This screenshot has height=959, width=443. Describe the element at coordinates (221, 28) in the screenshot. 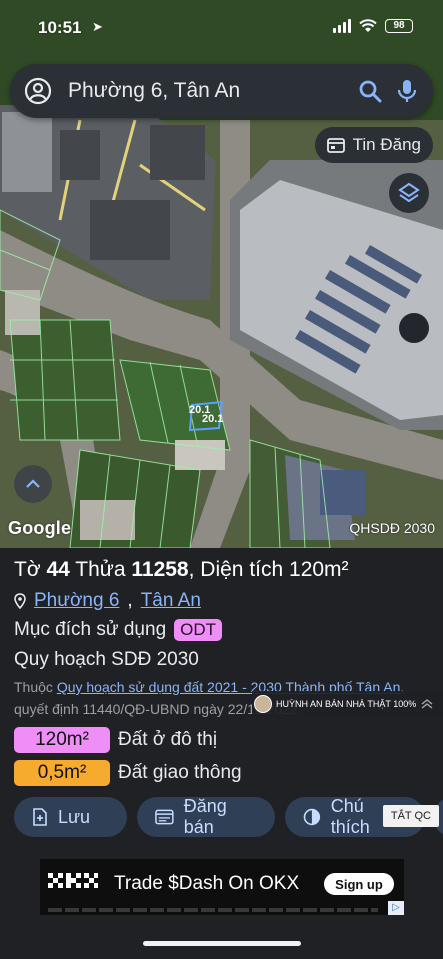

I see `status-bar: 10:51 ➤ 98` at that location.